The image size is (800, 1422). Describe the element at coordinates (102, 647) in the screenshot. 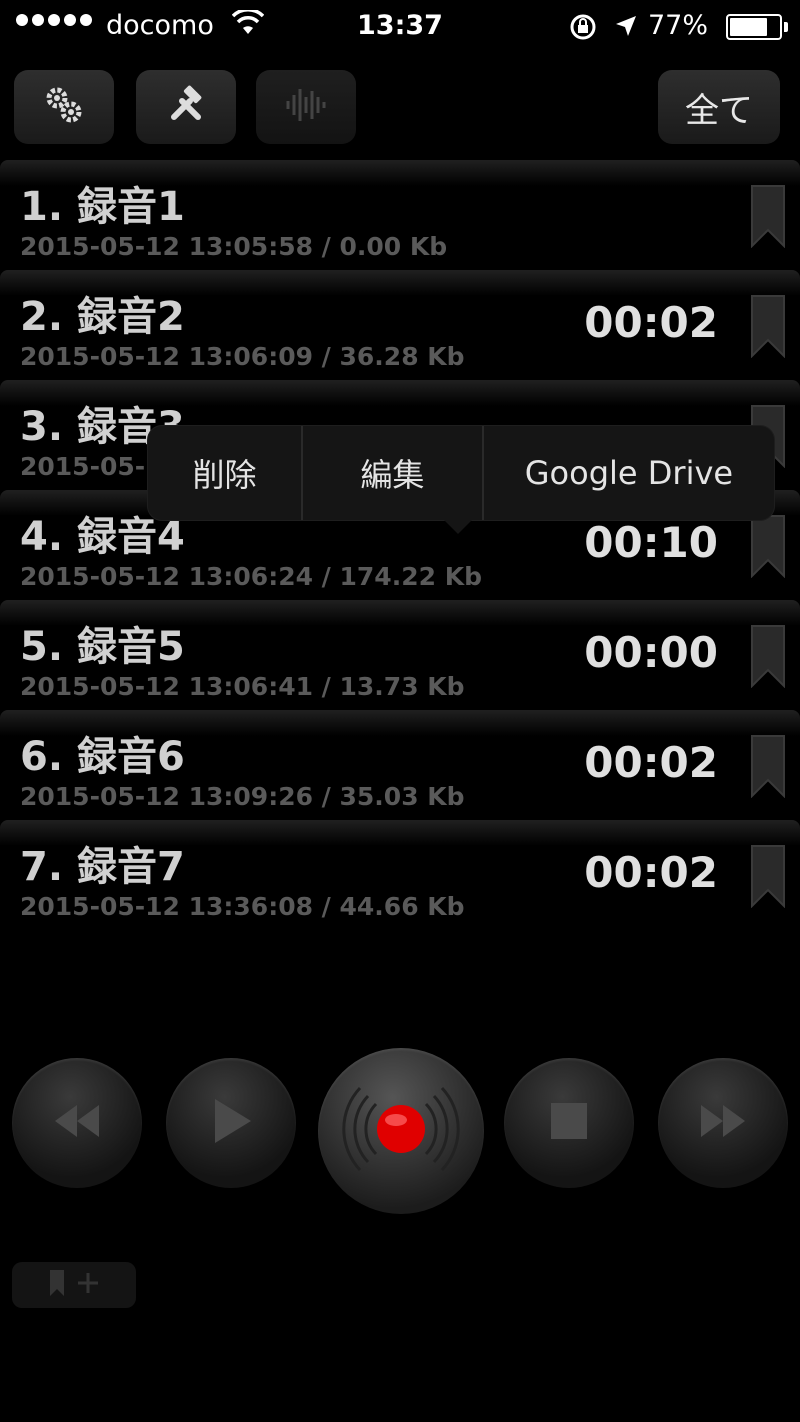

I see `recording-title: 5. 録音5` at that location.